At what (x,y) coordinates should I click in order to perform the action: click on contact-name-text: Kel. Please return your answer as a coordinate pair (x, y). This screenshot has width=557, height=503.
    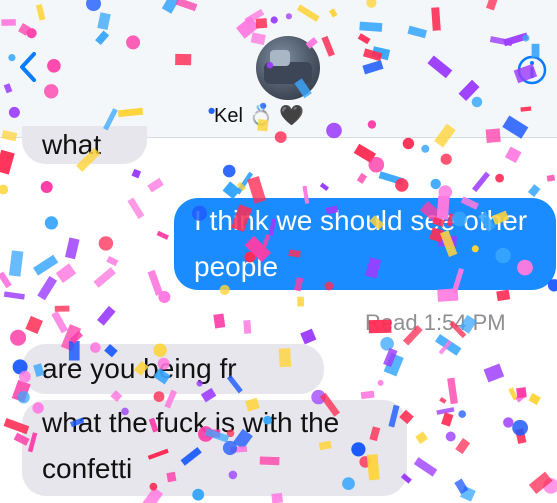
    Looking at the image, I should click on (228, 116).